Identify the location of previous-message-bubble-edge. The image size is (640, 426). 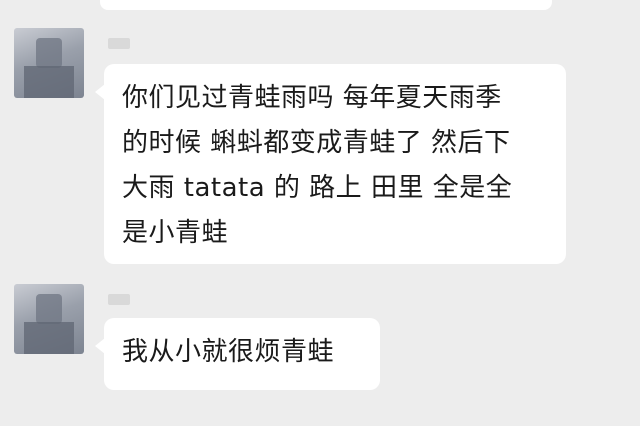
(326, 5).